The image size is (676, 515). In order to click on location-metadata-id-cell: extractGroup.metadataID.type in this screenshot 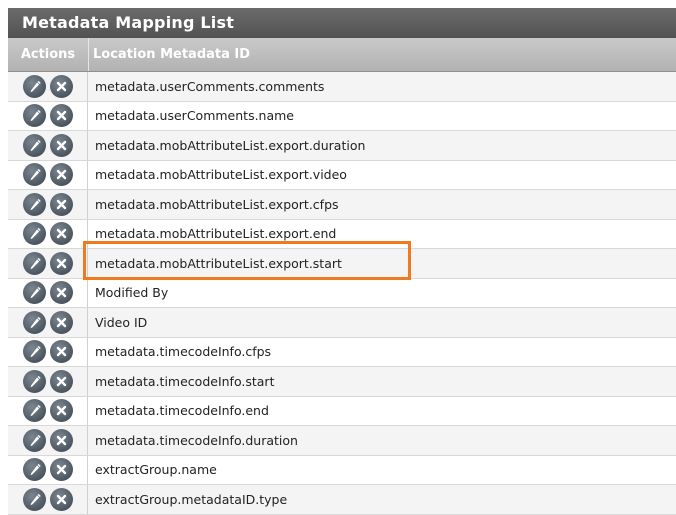, I will do `click(191, 499)`.